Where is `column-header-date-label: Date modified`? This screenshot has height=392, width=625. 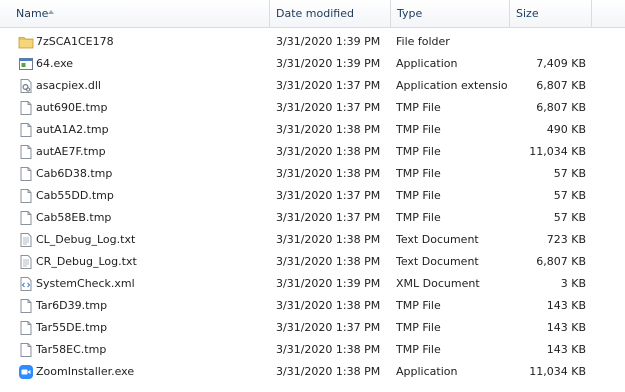 column-header-date-label: Date modified is located at coordinates (315, 13).